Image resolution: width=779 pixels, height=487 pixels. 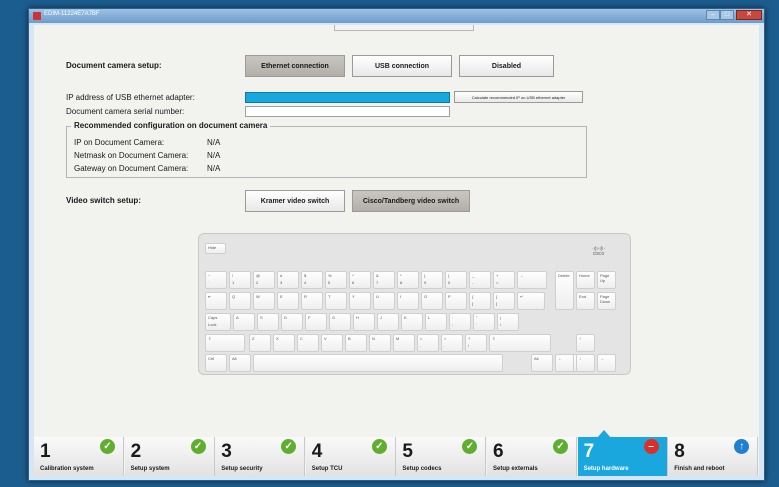 I want to click on key: L, so click(x=436, y=322).